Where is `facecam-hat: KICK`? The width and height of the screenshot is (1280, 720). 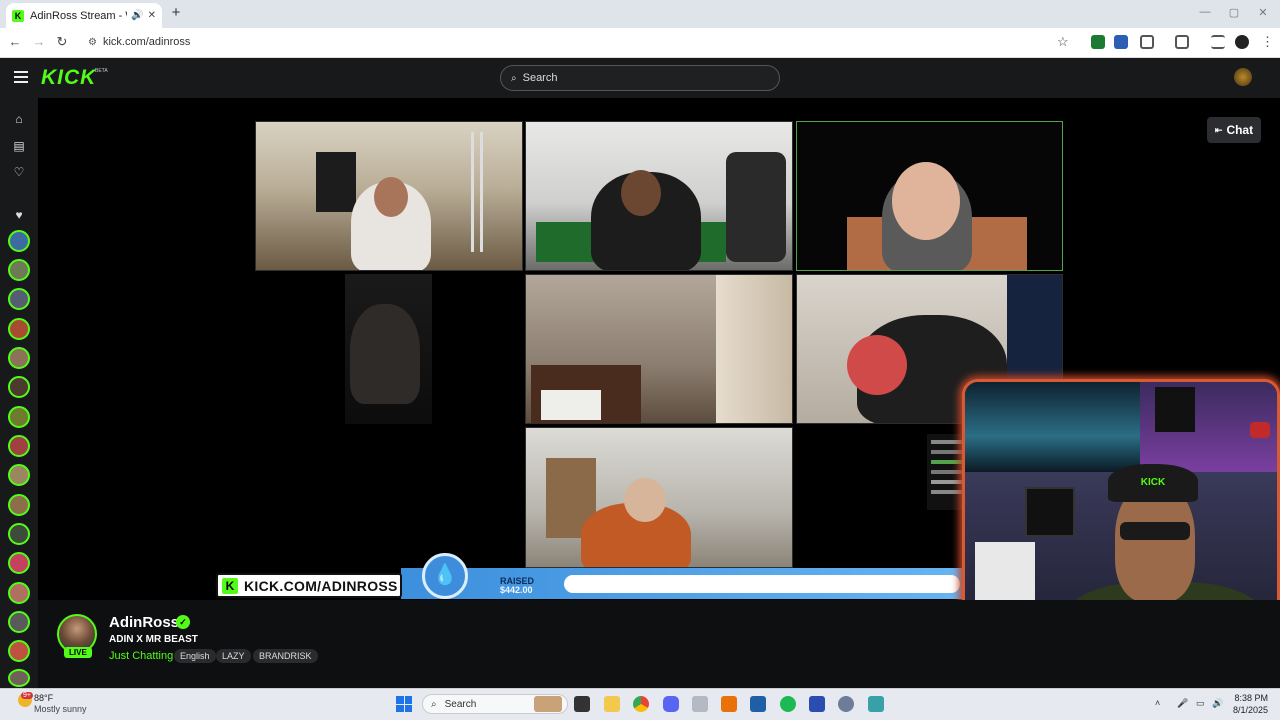 facecam-hat: KICK is located at coordinates (1153, 483).